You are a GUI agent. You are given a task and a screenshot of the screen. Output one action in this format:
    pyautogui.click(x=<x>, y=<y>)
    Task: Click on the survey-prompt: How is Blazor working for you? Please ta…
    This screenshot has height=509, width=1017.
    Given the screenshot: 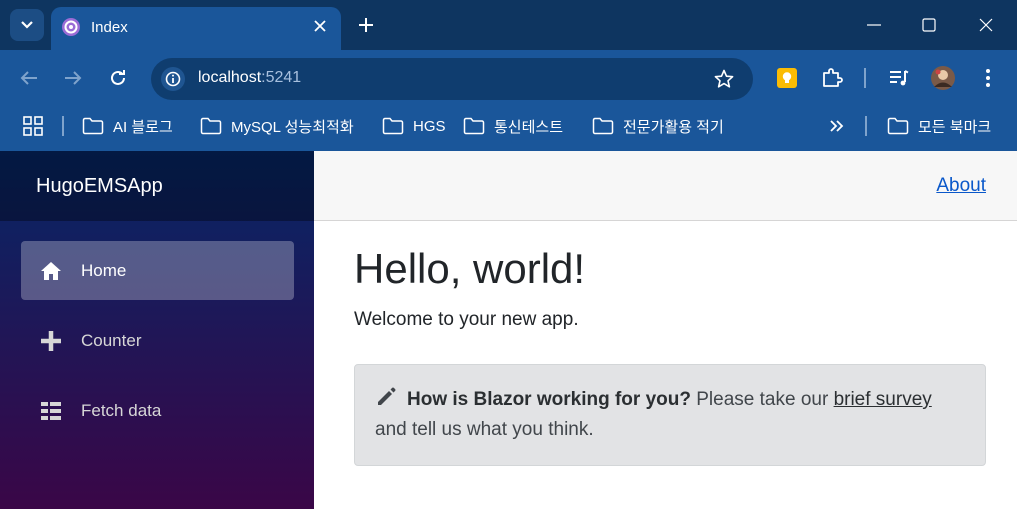 What is the action you would take?
    pyautogui.click(x=670, y=415)
    